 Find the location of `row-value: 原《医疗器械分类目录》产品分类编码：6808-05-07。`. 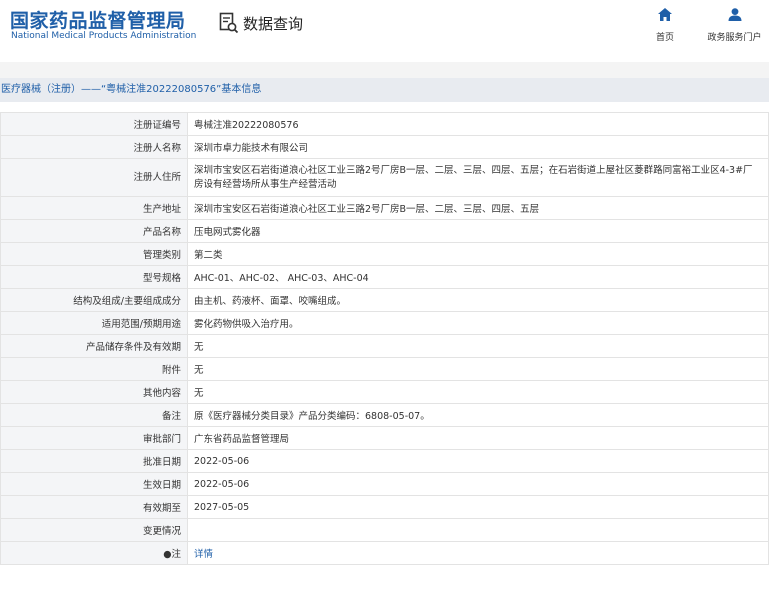

row-value: 原《医疗器械分类目录》产品分类编码：6808-05-07。 is located at coordinates (478, 415).